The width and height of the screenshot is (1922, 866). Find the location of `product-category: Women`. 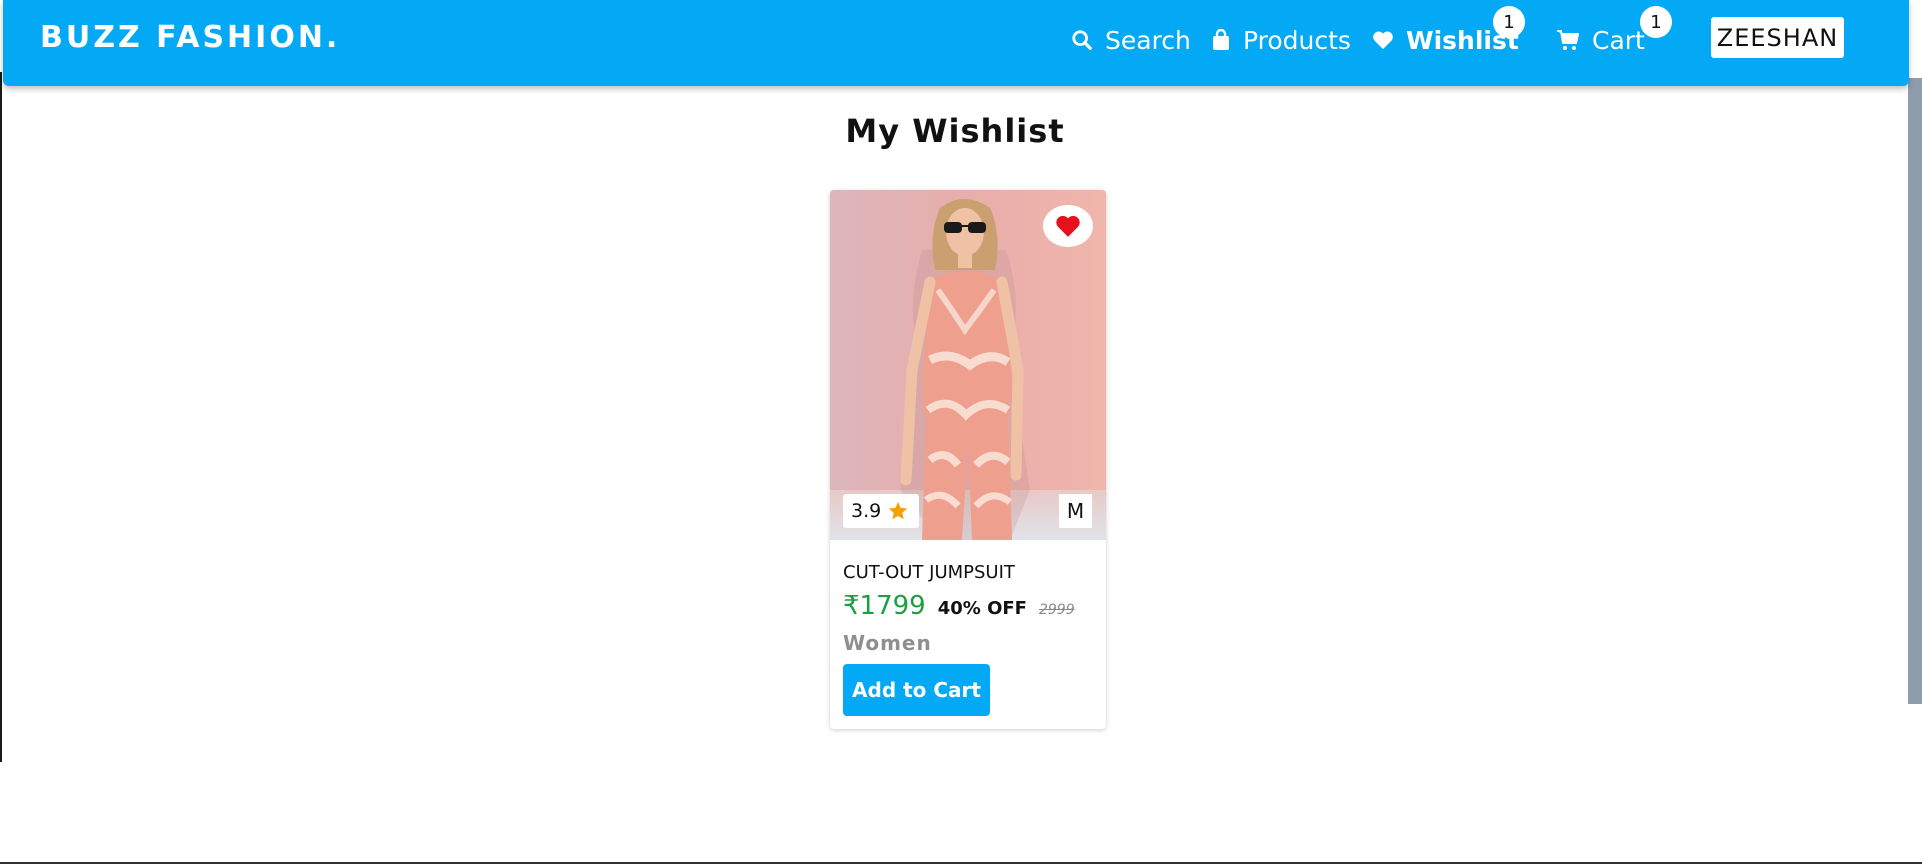

product-category: Women is located at coordinates (887, 643).